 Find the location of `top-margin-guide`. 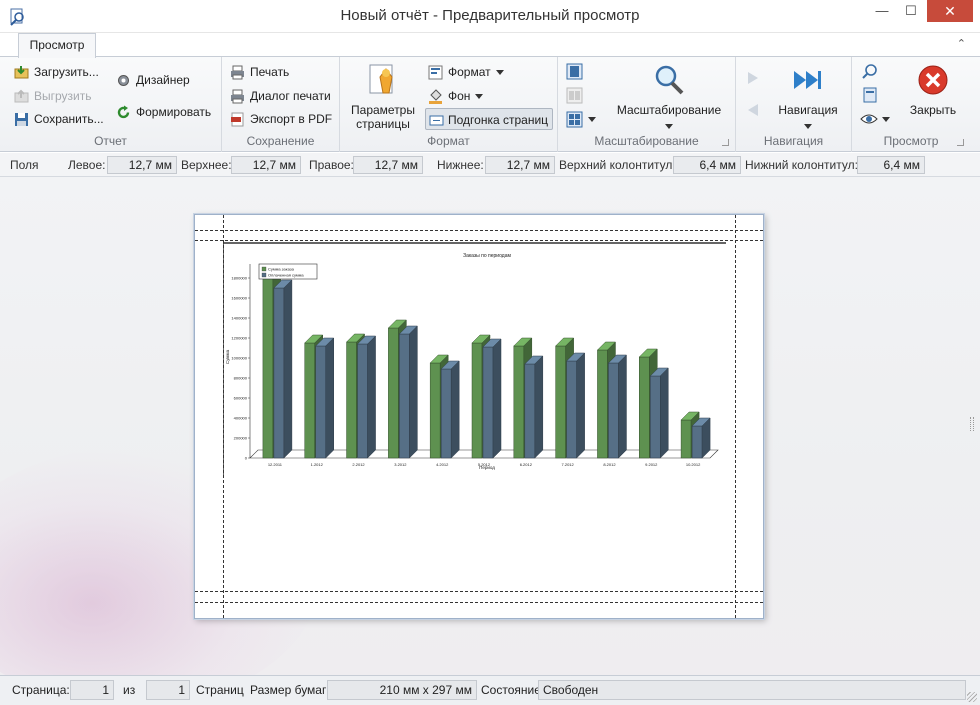

top-margin-guide is located at coordinates (479, 240).